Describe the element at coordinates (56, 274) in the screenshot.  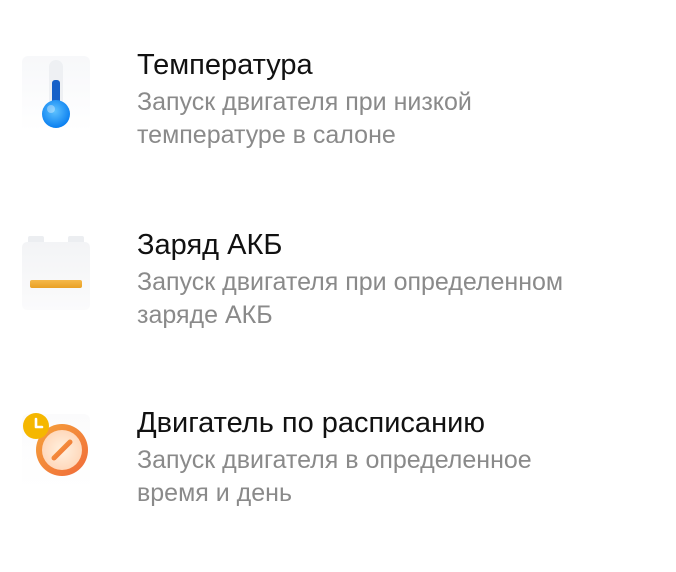
I see `battery-icon` at that location.